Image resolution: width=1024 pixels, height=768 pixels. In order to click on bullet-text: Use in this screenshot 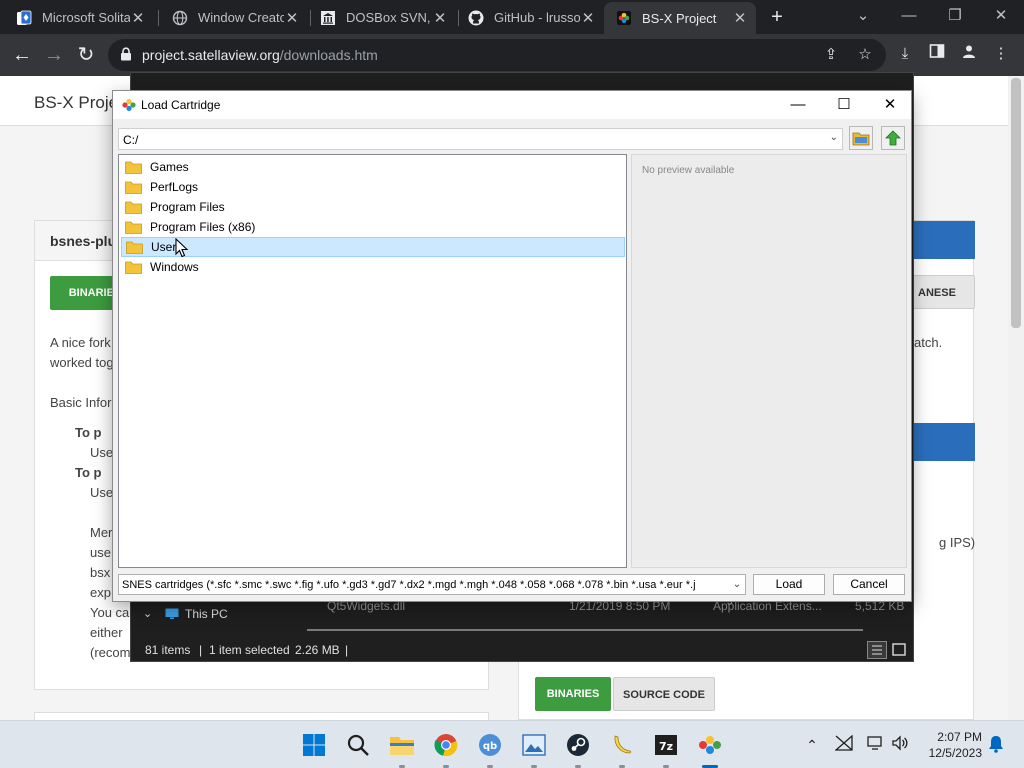, I will do `click(102, 492)`.